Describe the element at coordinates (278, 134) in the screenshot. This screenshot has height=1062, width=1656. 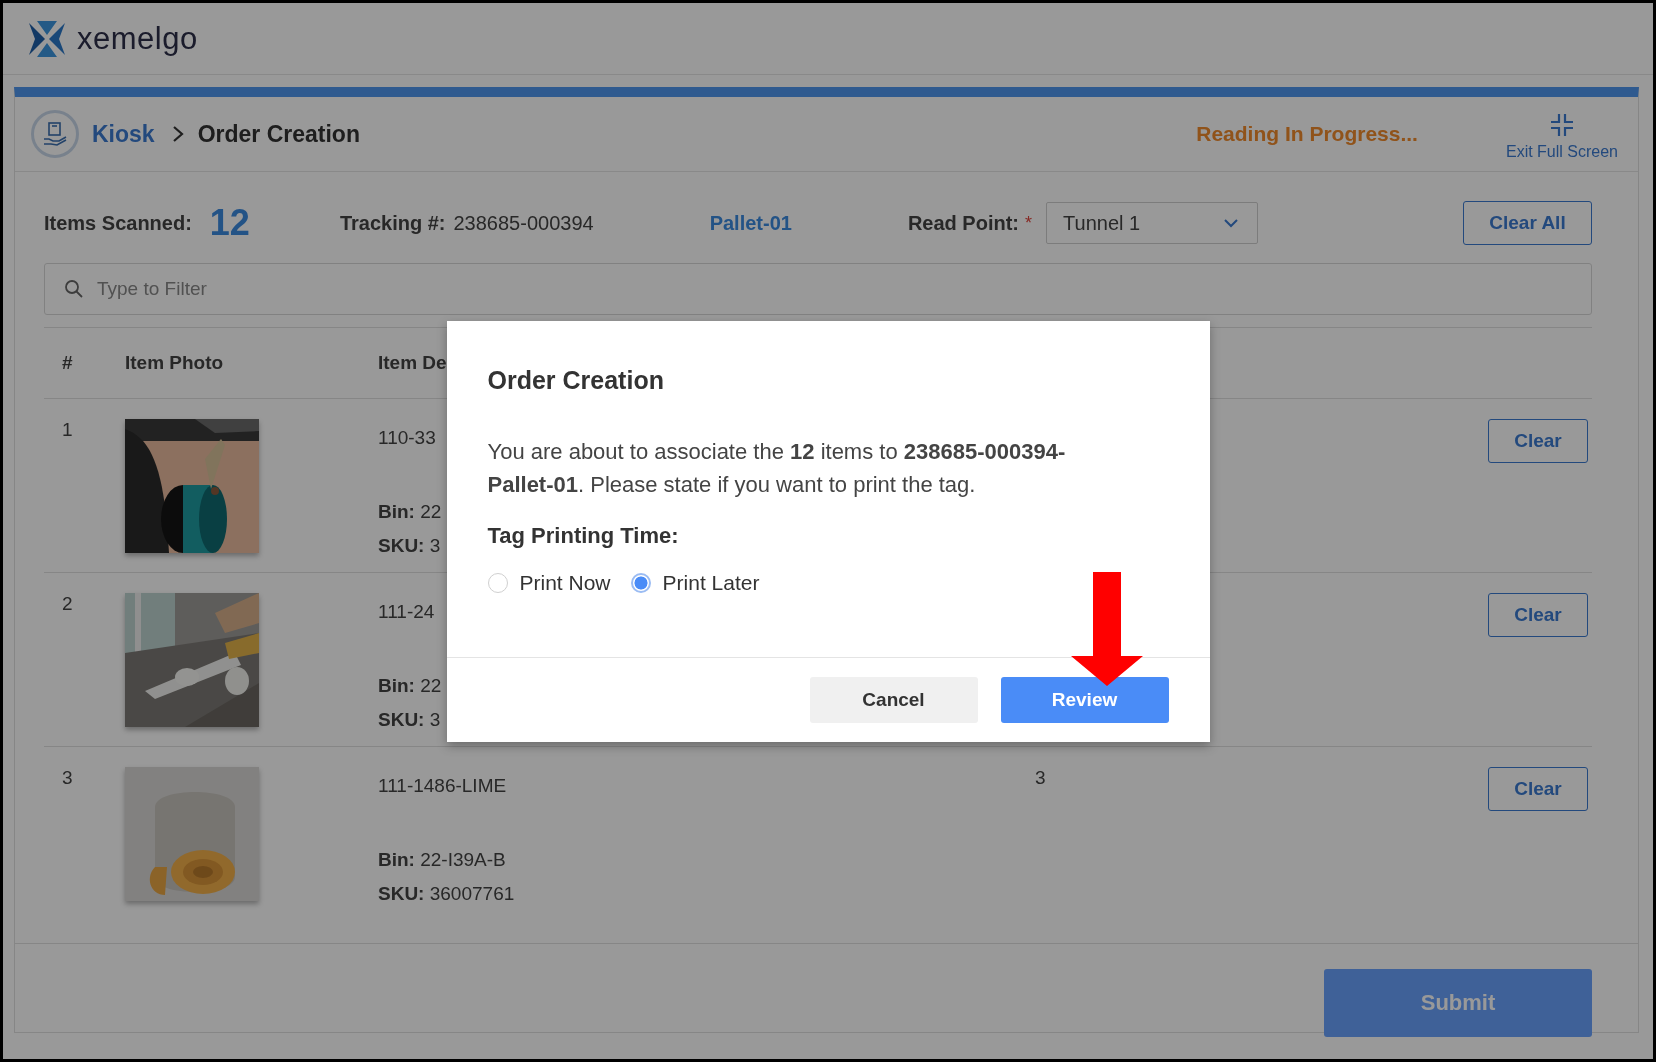
I see `page-title: Order Creation` at that location.